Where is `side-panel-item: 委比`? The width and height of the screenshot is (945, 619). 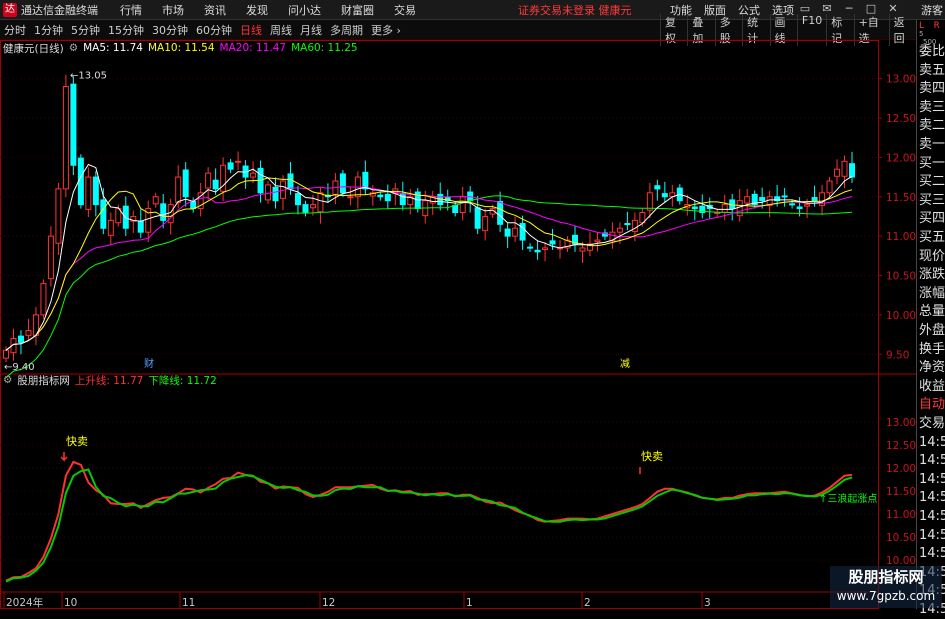
side-panel-item: 委比 is located at coordinates (931, 51).